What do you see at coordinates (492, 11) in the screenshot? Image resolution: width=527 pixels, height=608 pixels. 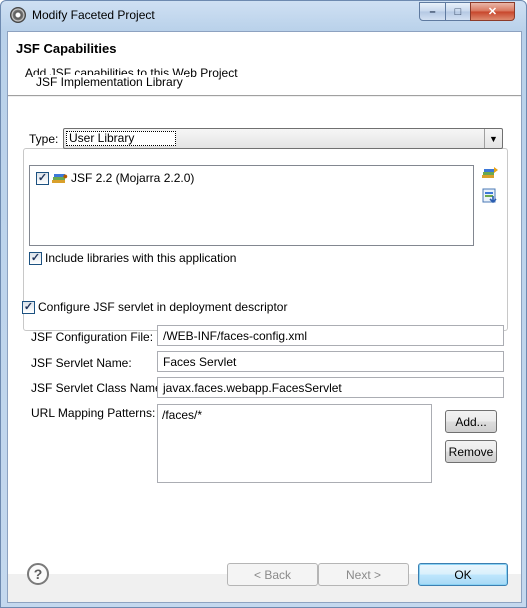 I see `close-button: ✕` at bounding box center [492, 11].